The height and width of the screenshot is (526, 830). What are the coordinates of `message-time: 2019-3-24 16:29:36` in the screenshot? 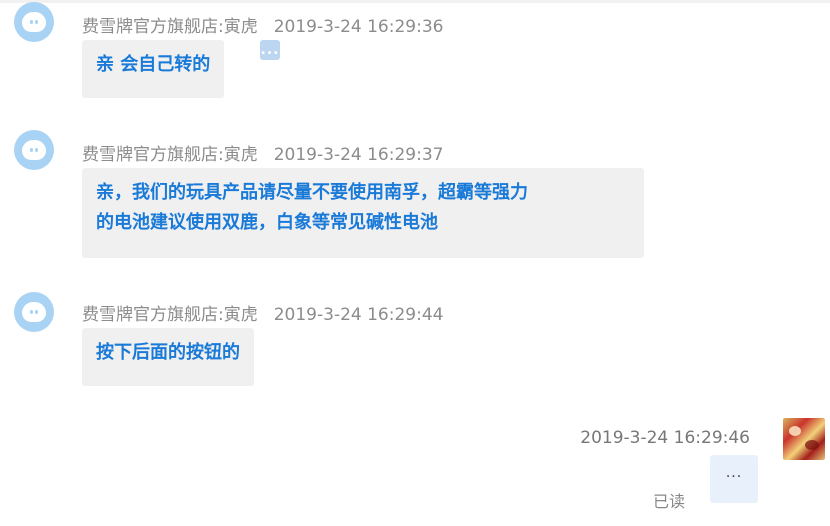 It's located at (358, 27).